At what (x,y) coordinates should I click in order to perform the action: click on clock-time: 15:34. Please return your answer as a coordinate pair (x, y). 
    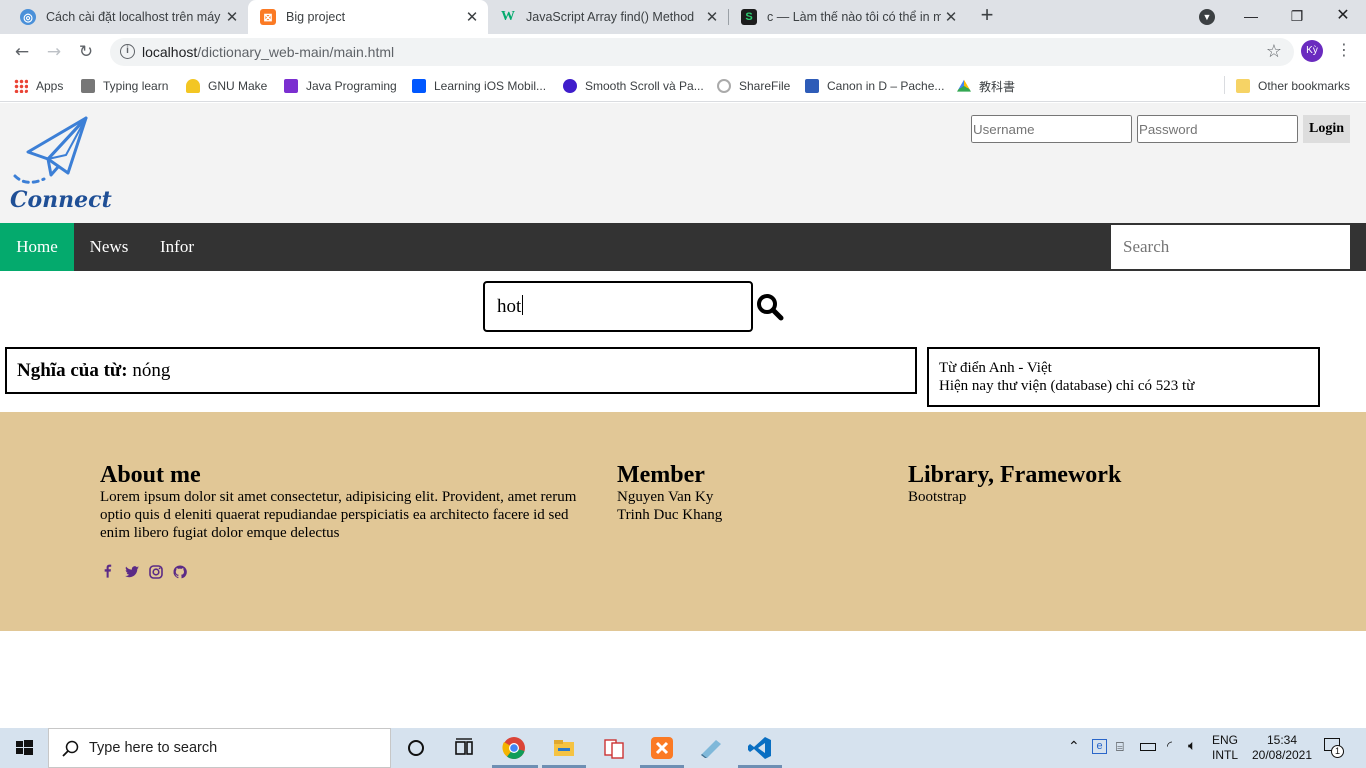
    Looking at the image, I should click on (1282, 740).